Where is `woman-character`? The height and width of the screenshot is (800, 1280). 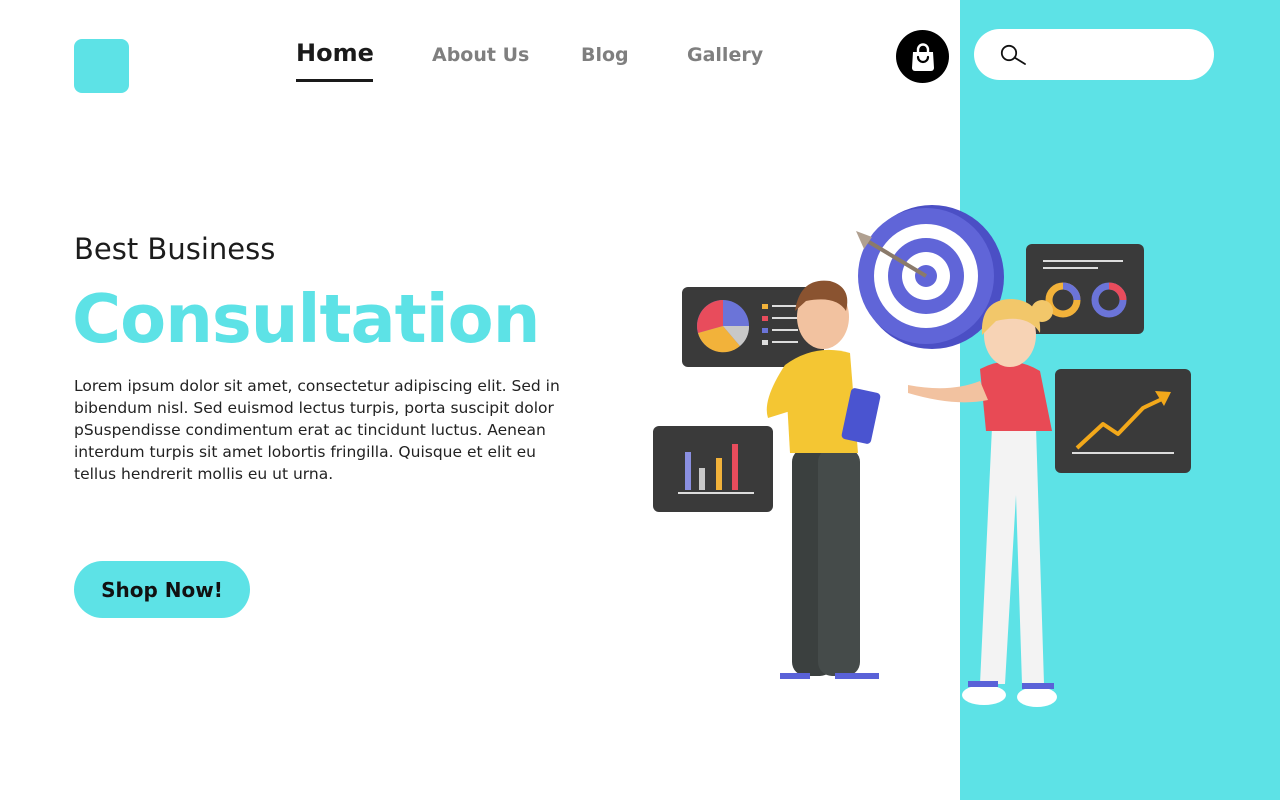
woman-character is located at coordinates (982, 503).